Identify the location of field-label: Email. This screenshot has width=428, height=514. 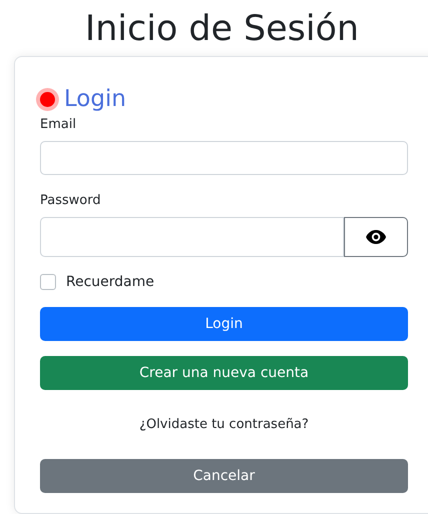
(59, 125).